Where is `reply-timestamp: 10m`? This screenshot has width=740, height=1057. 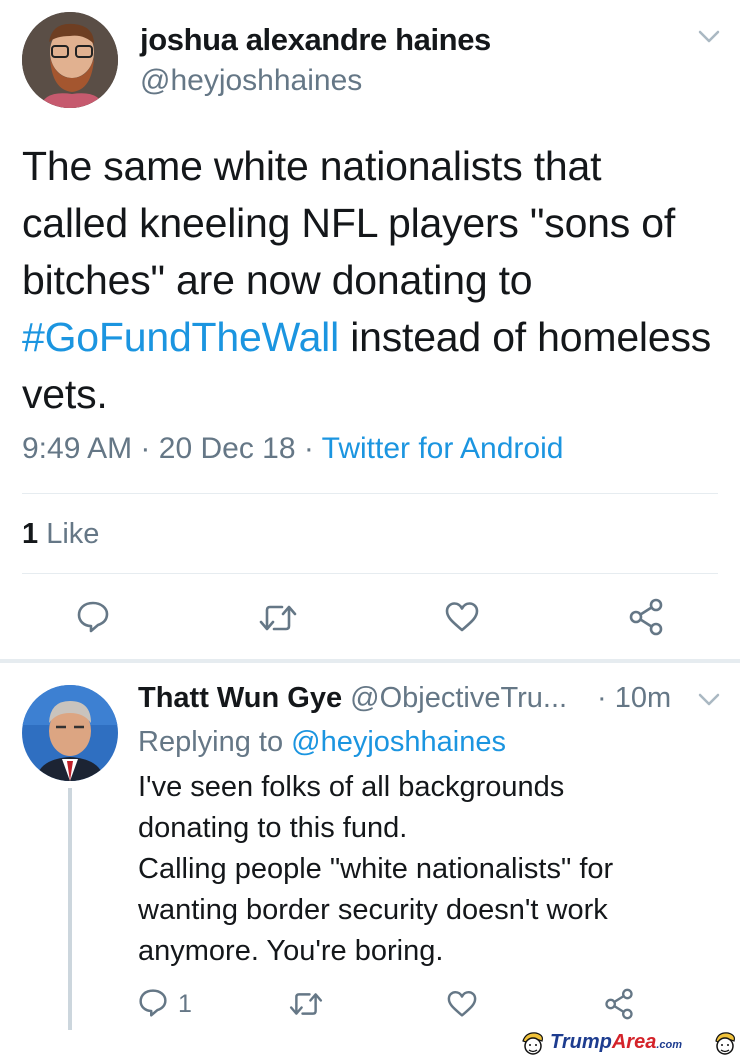 reply-timestamp: 10m is located at coordinates (643, 698).